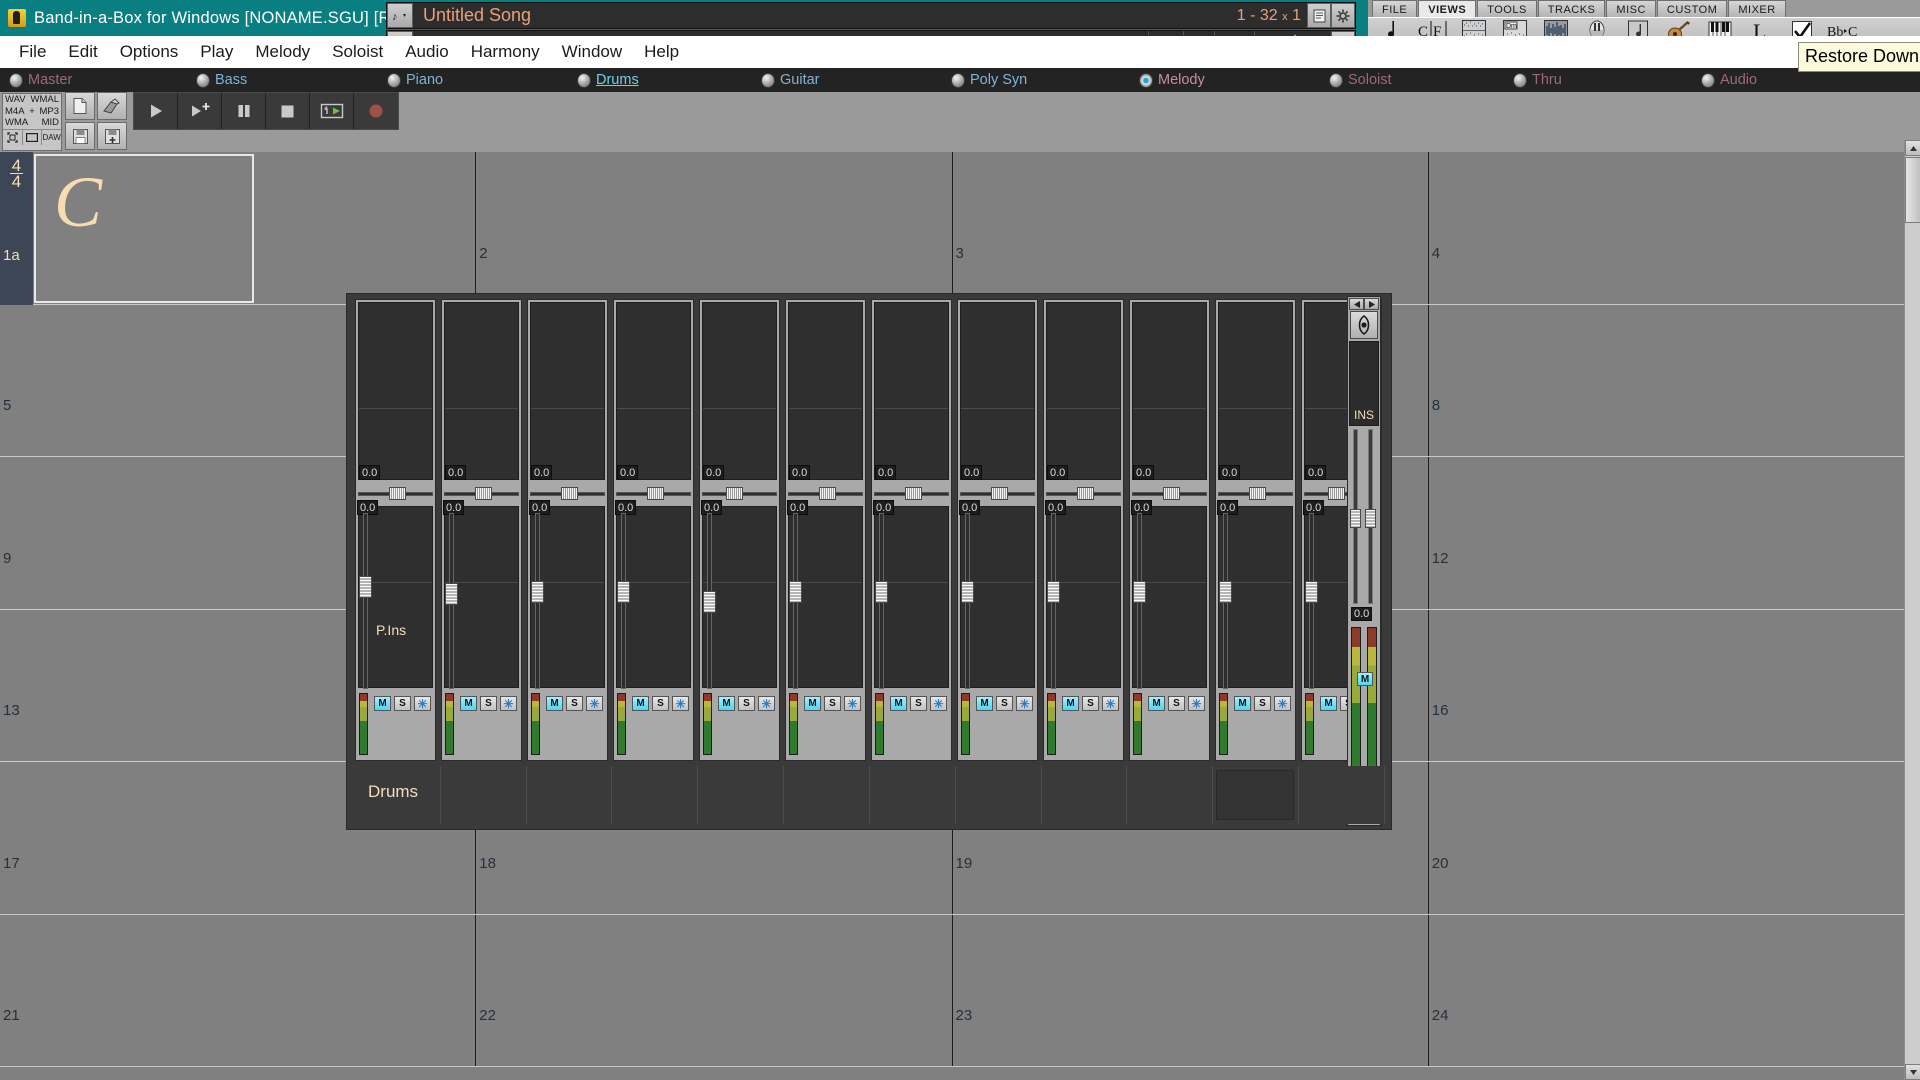  What do you see at coordinates (1191, 990) in the screenshot?
I see `chord-cell-bar-23: 23` at bounding box center [1191, 990].